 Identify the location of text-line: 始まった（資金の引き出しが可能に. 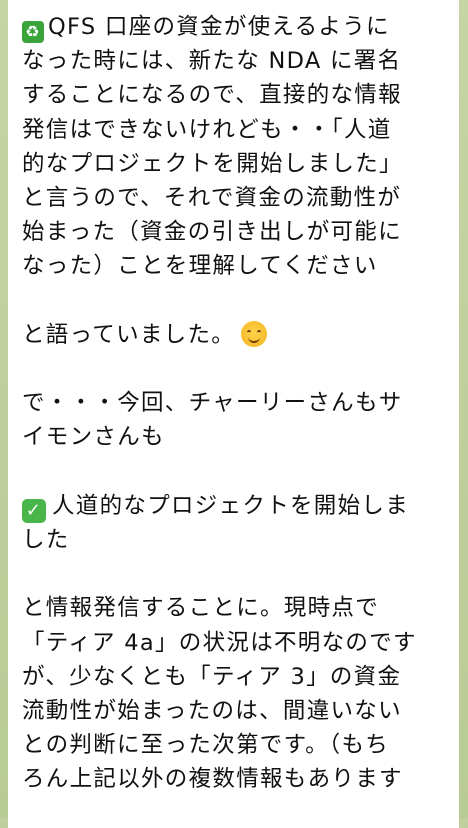
(212, 232).